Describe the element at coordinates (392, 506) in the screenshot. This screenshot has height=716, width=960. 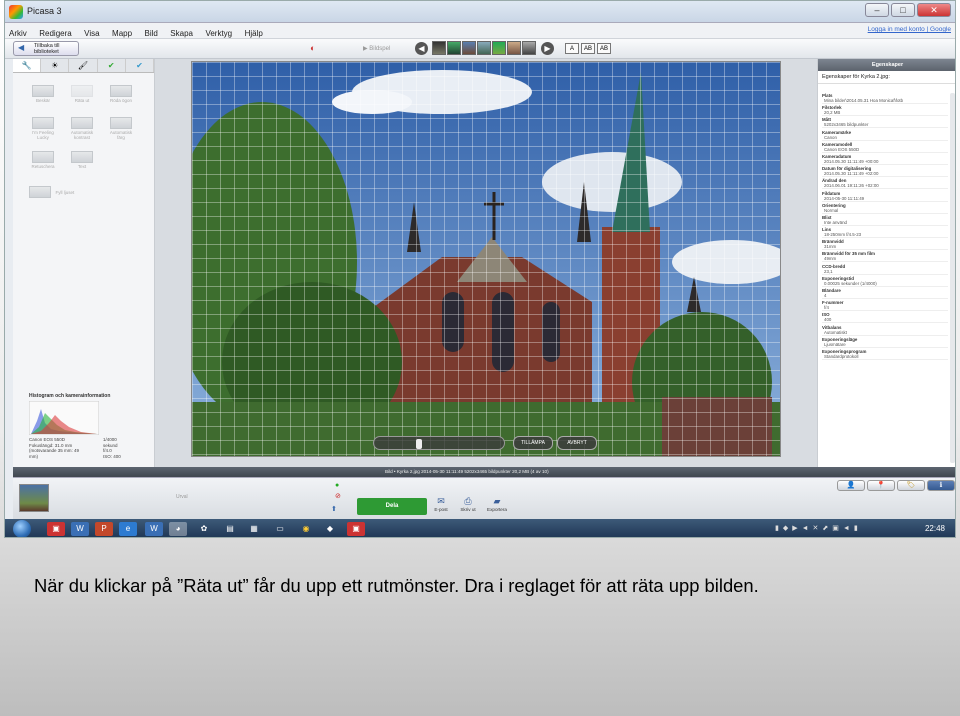
I see `share-button: Dela` at that location.